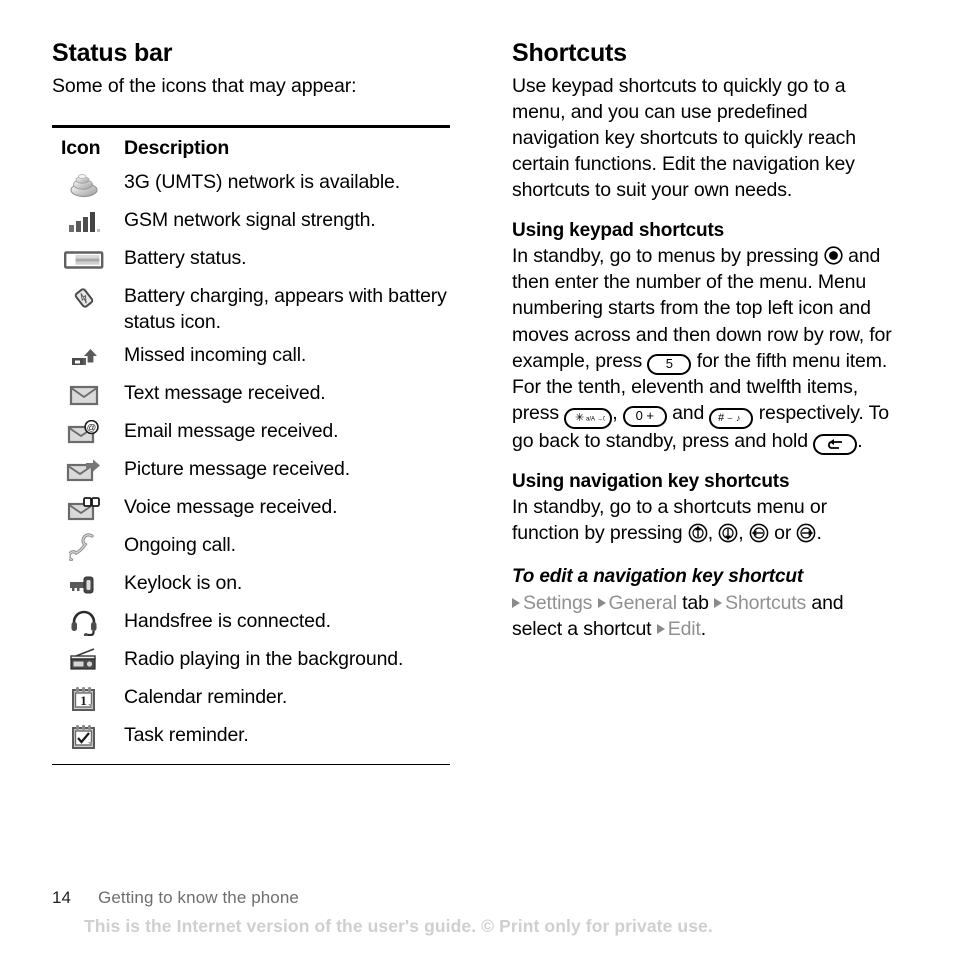 The width and height of the screenshot is (954, 954). What do you see at coordinates (557, 603) in the screenshot?
I see `menu-step-settings: Settings` at bounding box center [557, 603].